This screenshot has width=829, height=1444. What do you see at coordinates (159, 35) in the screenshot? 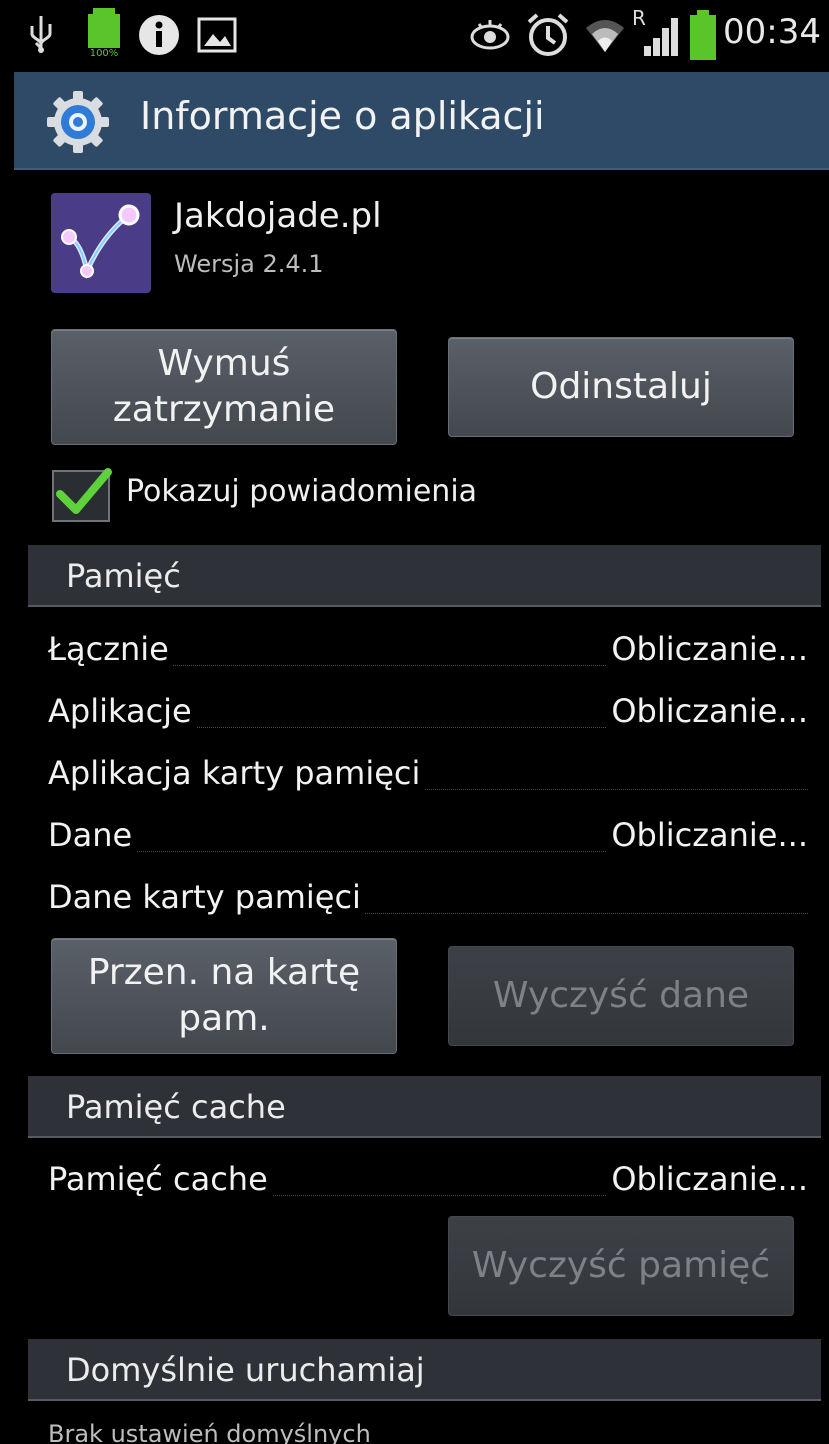
I see `info-icon` at bounding box center [159, 35].